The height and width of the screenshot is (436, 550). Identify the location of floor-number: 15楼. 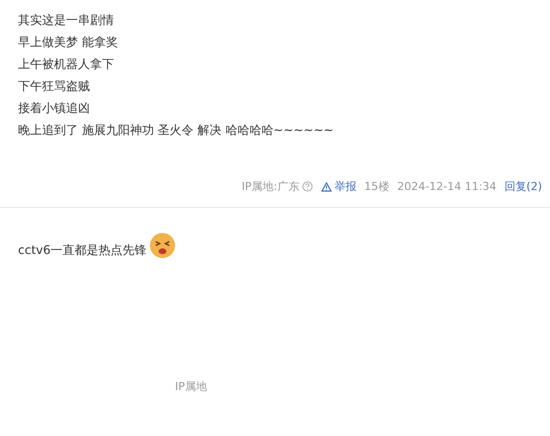
(377, 186).